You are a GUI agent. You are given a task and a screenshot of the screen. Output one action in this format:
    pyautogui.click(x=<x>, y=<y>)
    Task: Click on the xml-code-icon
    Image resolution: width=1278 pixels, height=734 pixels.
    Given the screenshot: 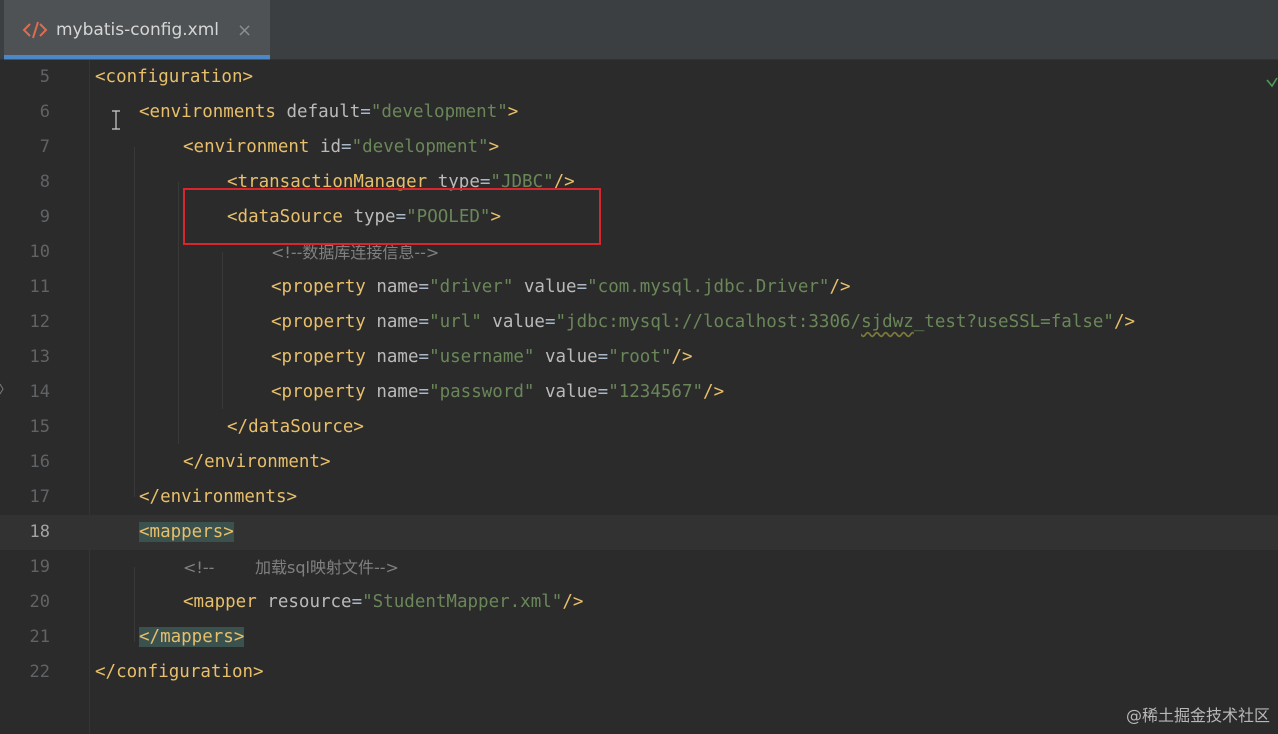 What is the action you would take?
    pyautogui.click(x=35, y=30)
    